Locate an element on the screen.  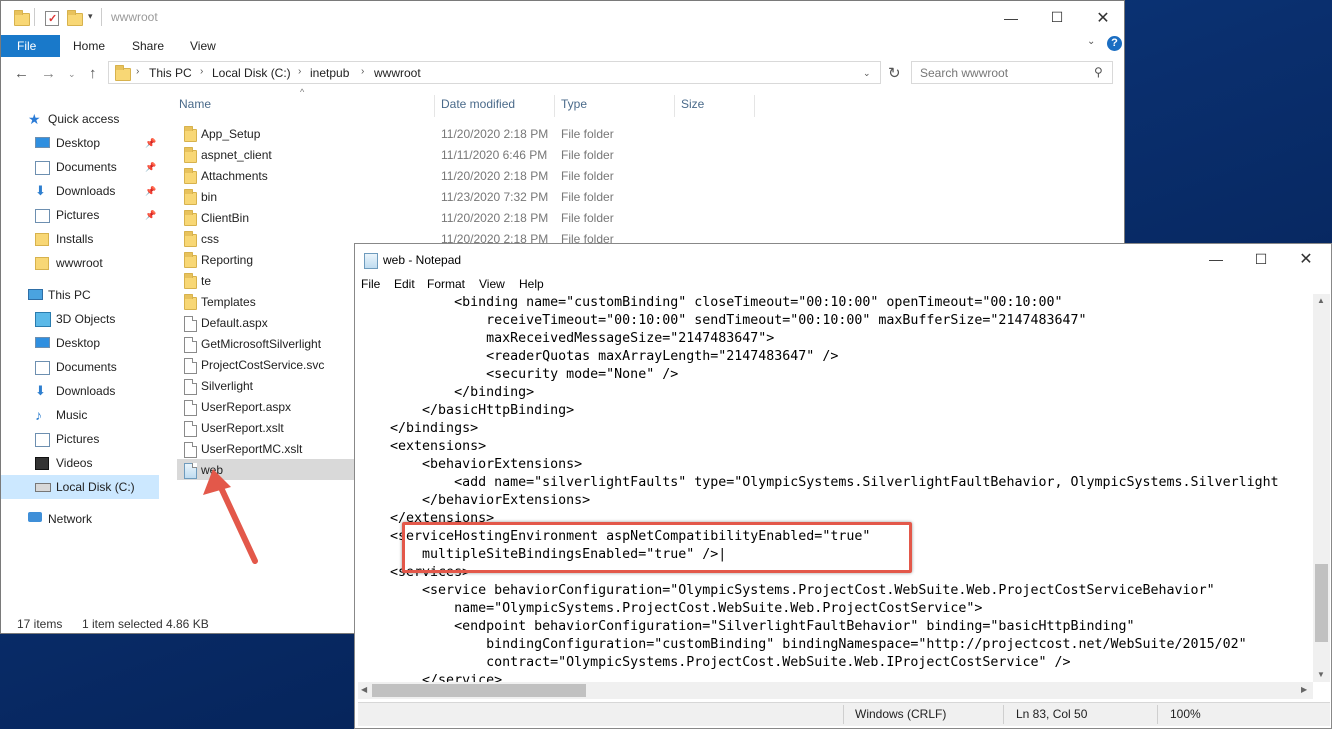
file-name: te is located at coordinates (206, 281).